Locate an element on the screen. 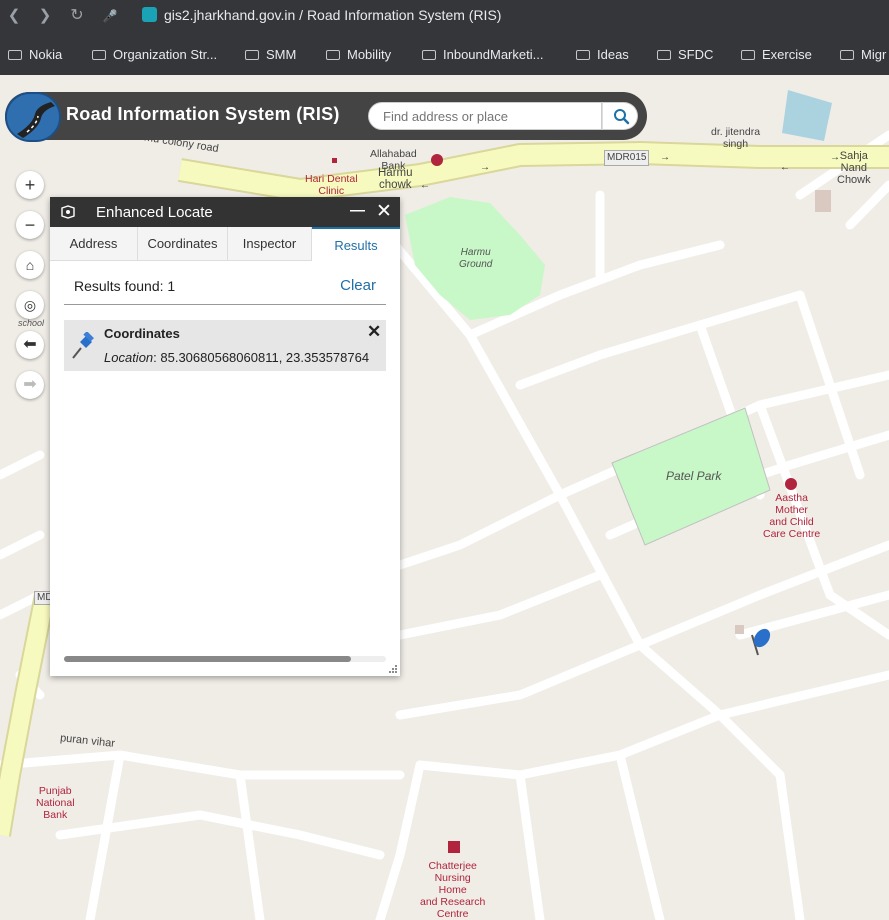 The height and width of the screenshot is (920, 889). search-icon is located at coordinates (622, 117).